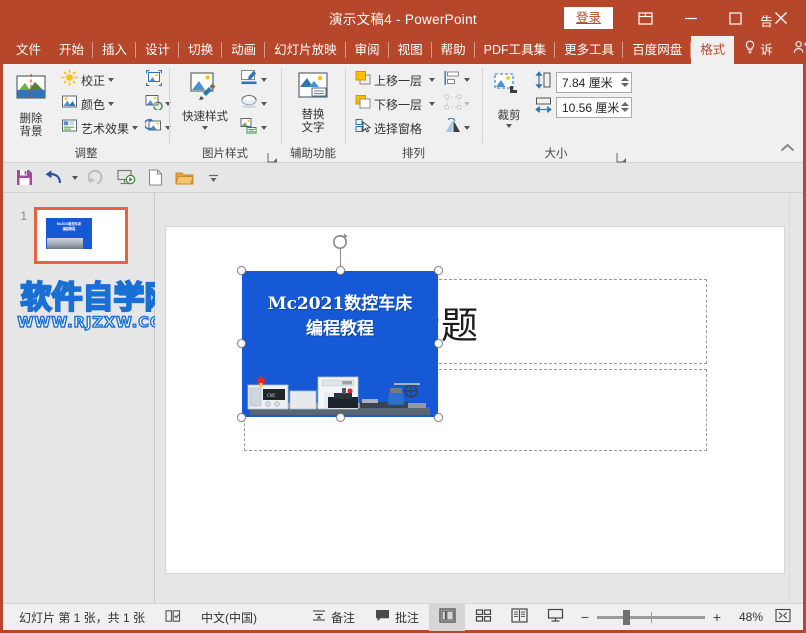  I want to click on slide-thumbnail-1: Mc2021数控车床 编程教程, so click(81, 235).